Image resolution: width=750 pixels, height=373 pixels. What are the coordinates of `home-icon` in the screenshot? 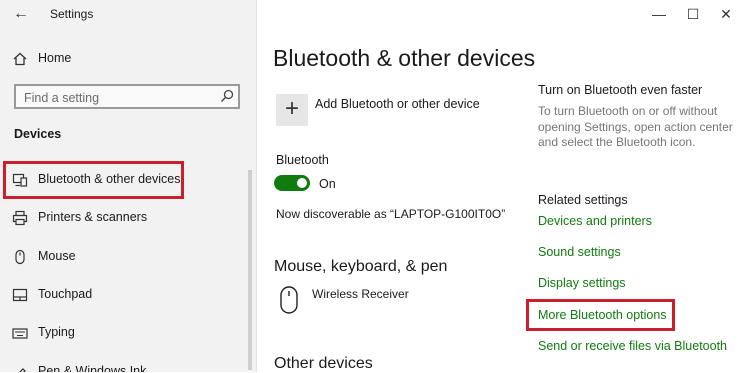 It's located at (20, 59).